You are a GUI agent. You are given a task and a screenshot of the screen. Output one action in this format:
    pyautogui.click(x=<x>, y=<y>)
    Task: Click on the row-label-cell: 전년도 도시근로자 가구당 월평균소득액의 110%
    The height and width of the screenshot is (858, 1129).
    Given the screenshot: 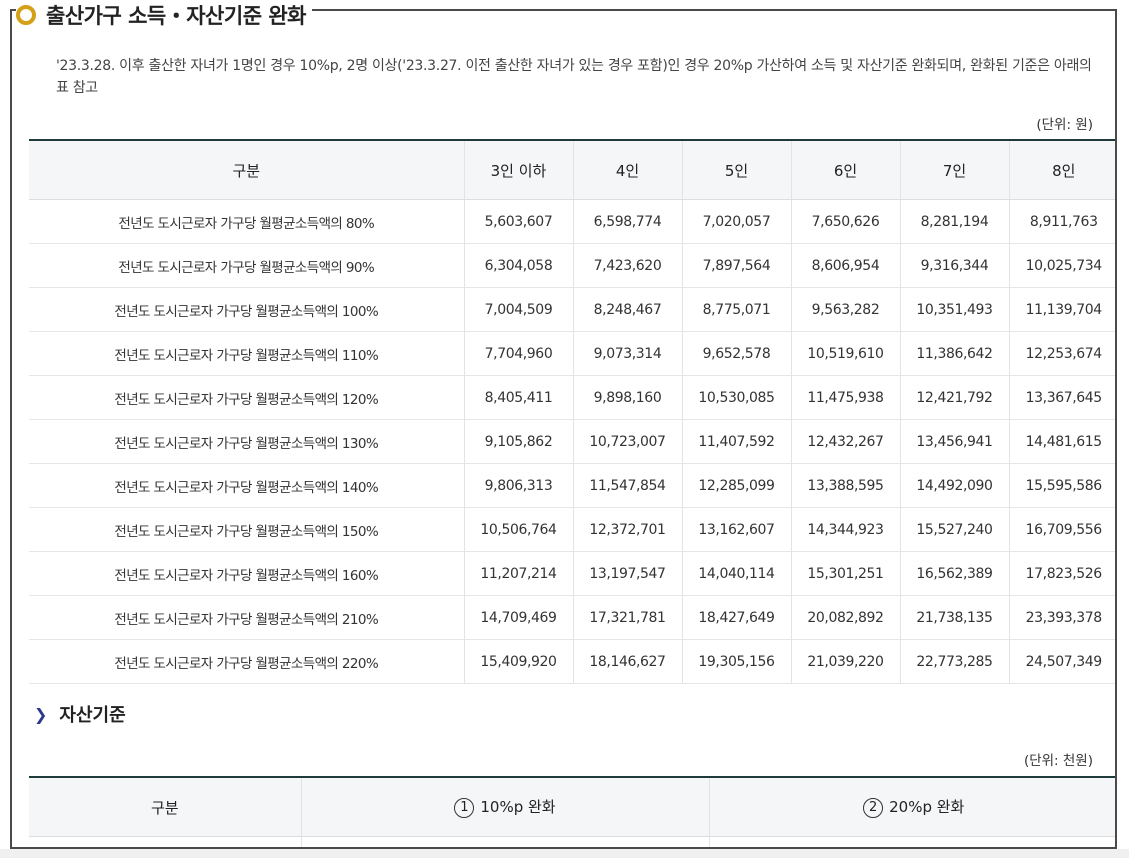 What is the action you would take?
    pyautogui.click(x=246, y=353)
    